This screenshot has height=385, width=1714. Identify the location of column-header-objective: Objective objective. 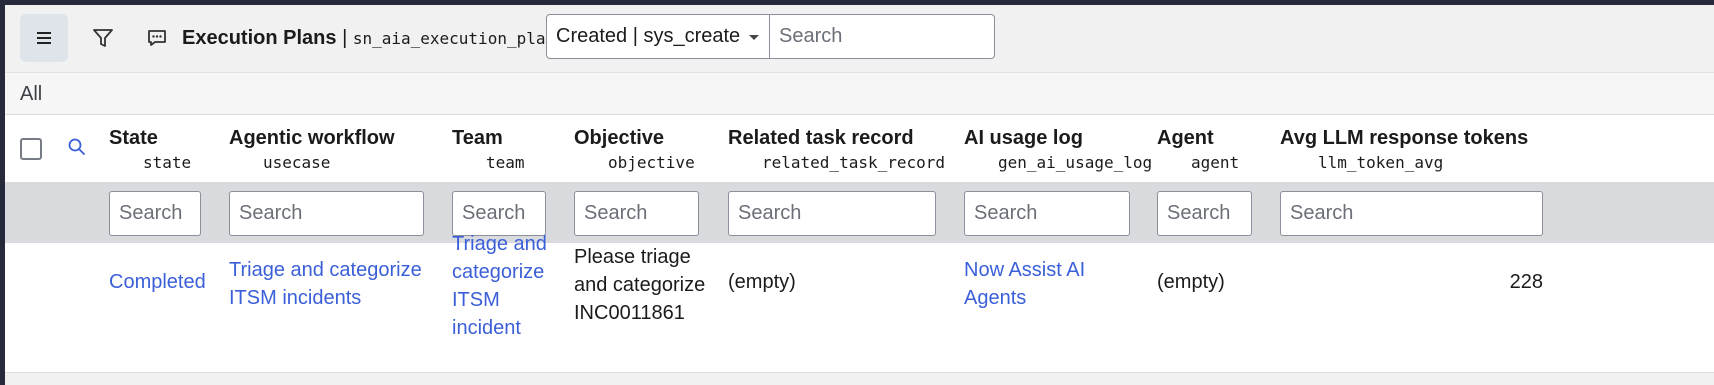
(634, 149).